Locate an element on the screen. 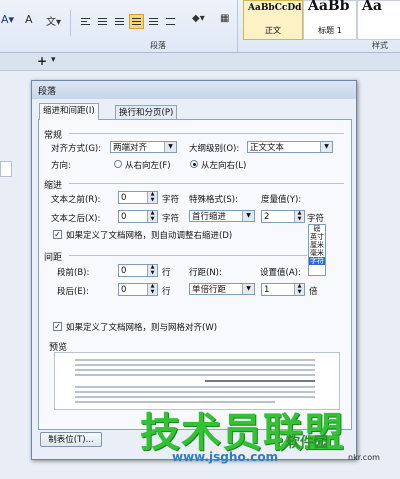  direction-label: 方向: is located at coordinates (61, 166).